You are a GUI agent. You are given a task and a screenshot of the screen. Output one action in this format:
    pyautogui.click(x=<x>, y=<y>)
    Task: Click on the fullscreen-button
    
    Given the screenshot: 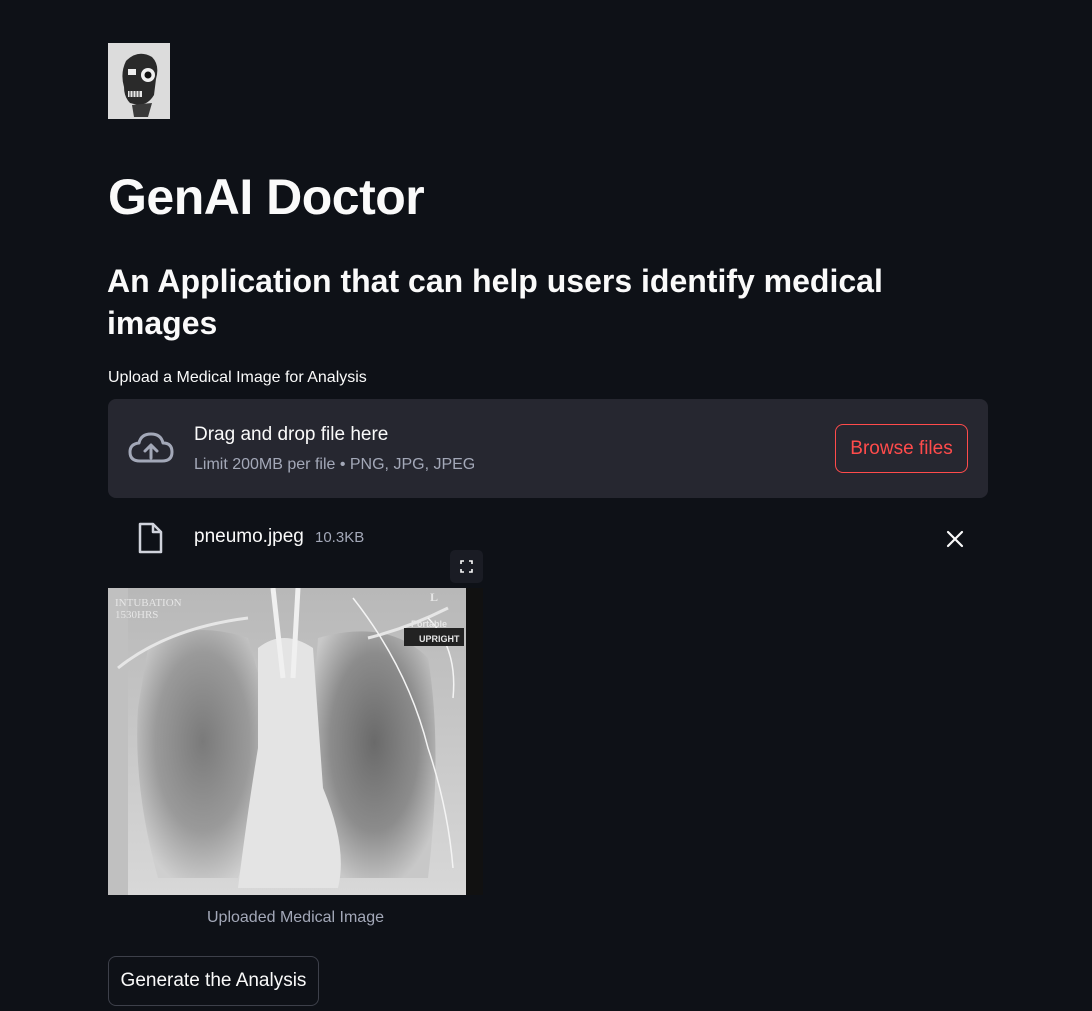 What is the action you would take?
    pyautogui.click(x=466, y=566)
    